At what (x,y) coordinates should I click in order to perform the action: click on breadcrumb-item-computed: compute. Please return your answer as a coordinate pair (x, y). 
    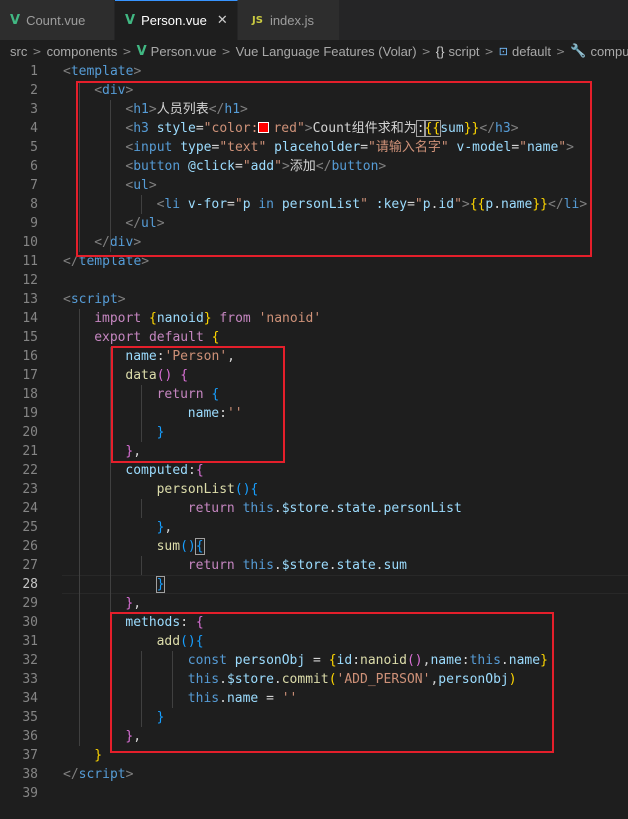
    Looking at the image, I should click on (609, 51).